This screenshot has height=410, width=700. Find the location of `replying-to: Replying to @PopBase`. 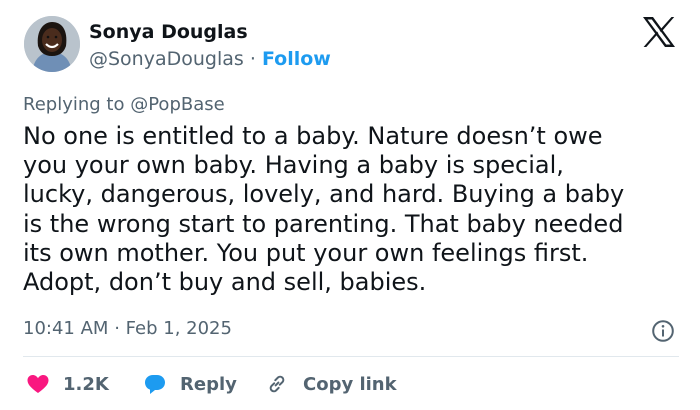

replying-to: Replying to @PopBase is located at coordinates (124, 104).